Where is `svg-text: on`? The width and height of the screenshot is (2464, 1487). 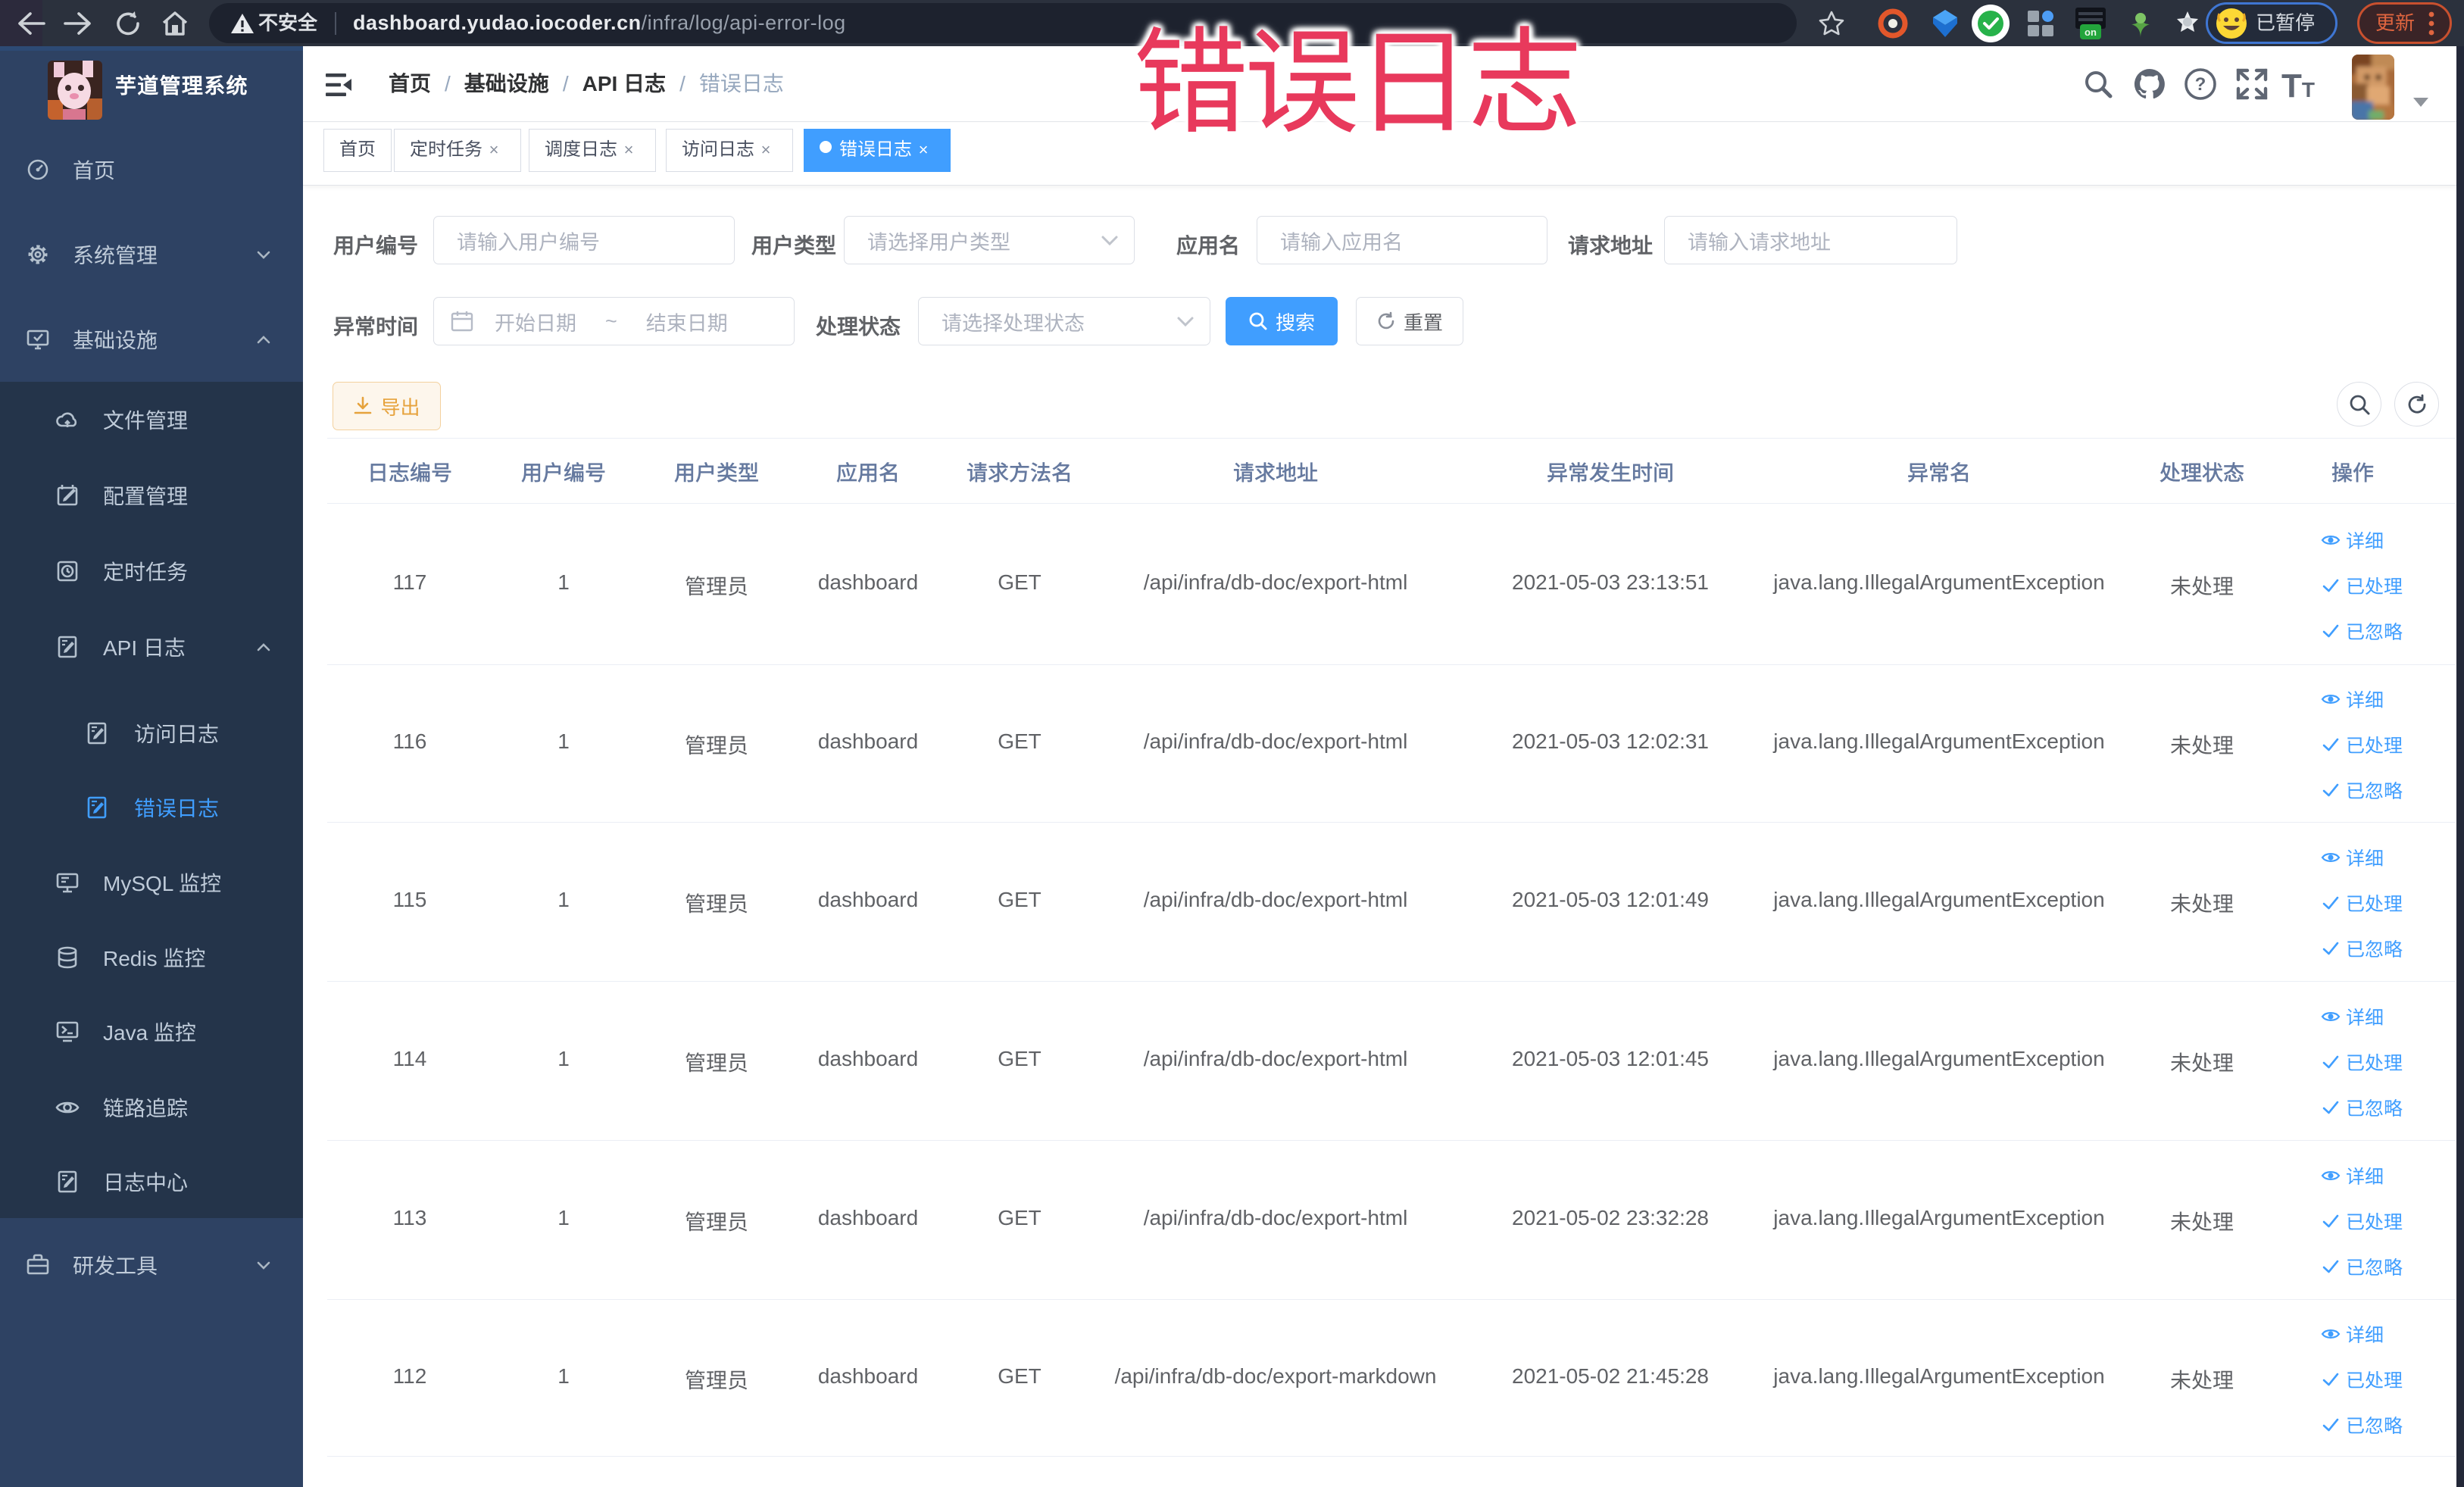 svg-text: on is located at coordinates (2091, 32).